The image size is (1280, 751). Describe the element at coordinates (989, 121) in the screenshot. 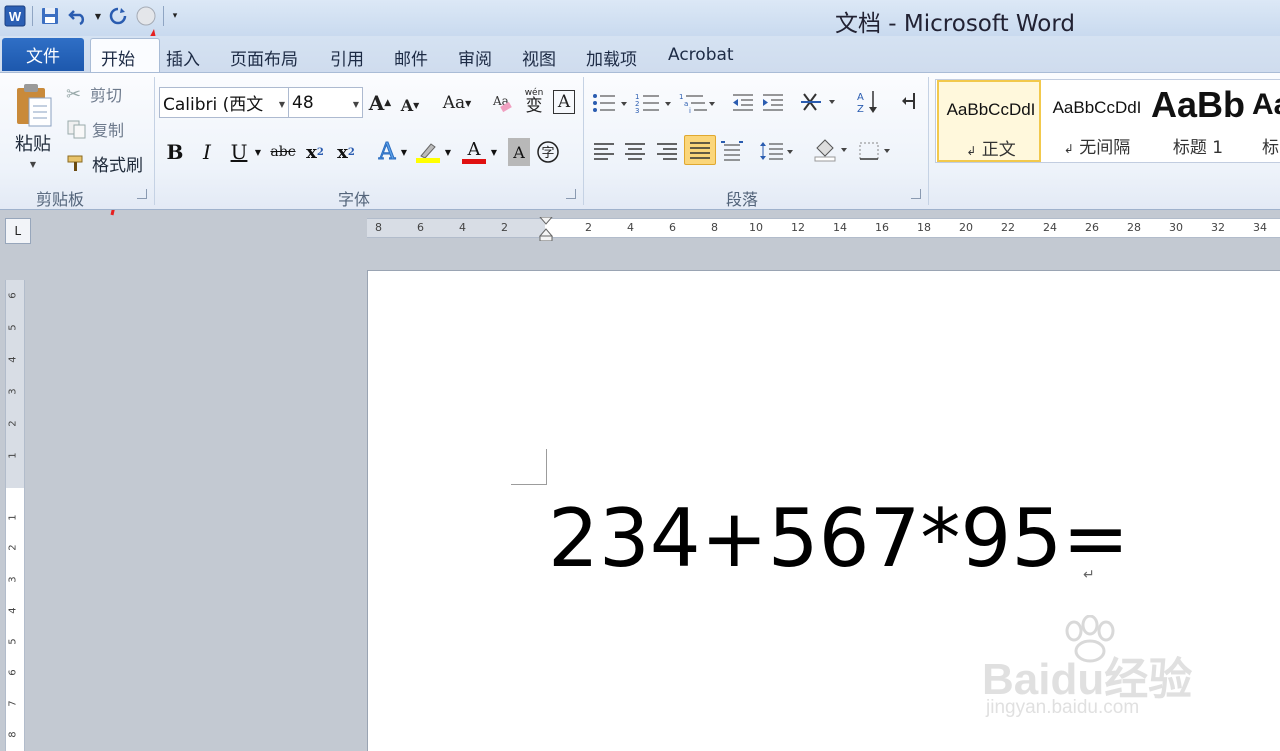

I see `style-normal: AaBbCcDdI ↲ 正文` at that location.